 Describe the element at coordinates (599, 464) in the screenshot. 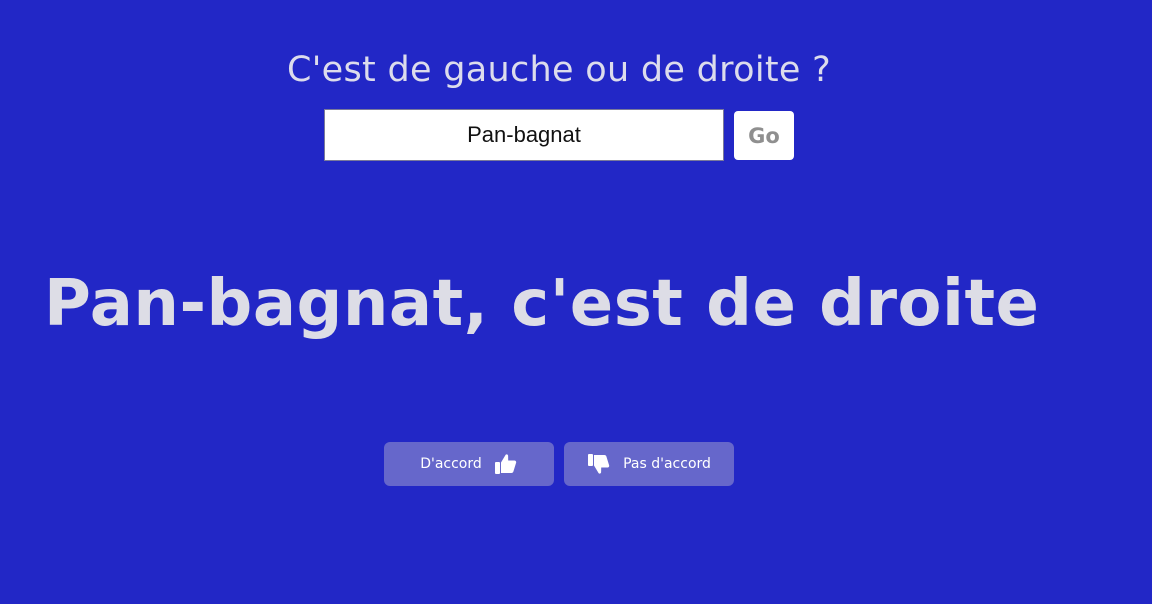

I see `thumbs-down-icon` at that location.